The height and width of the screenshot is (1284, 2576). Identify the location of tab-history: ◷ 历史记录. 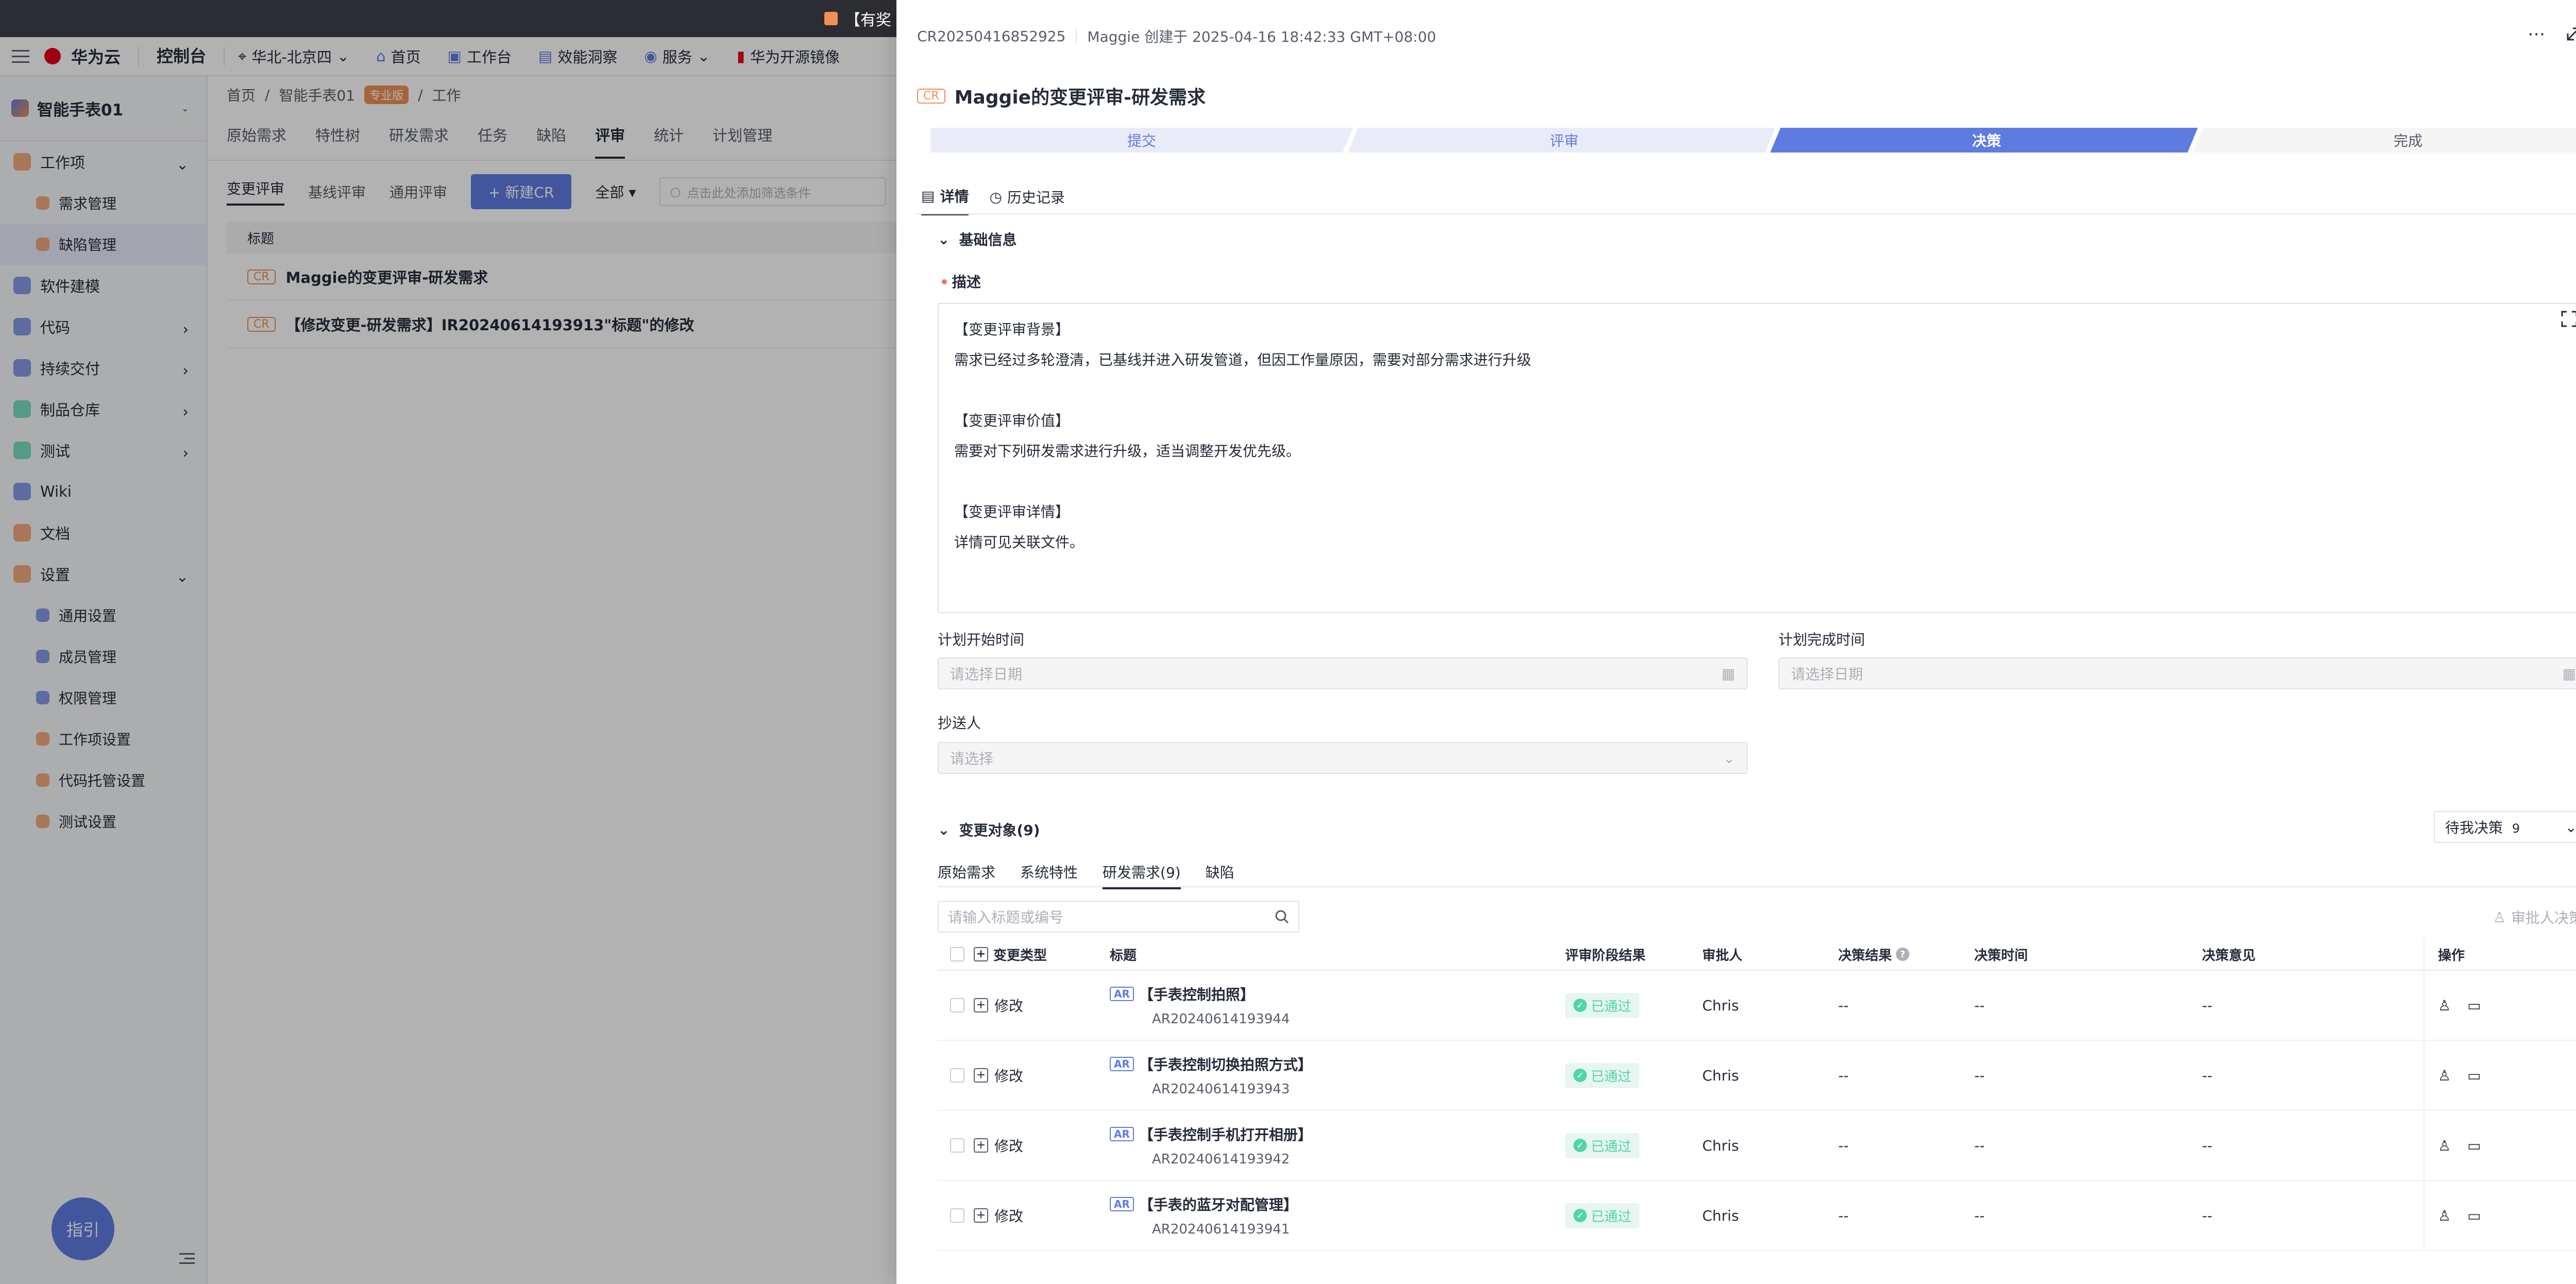
(1026, 200).